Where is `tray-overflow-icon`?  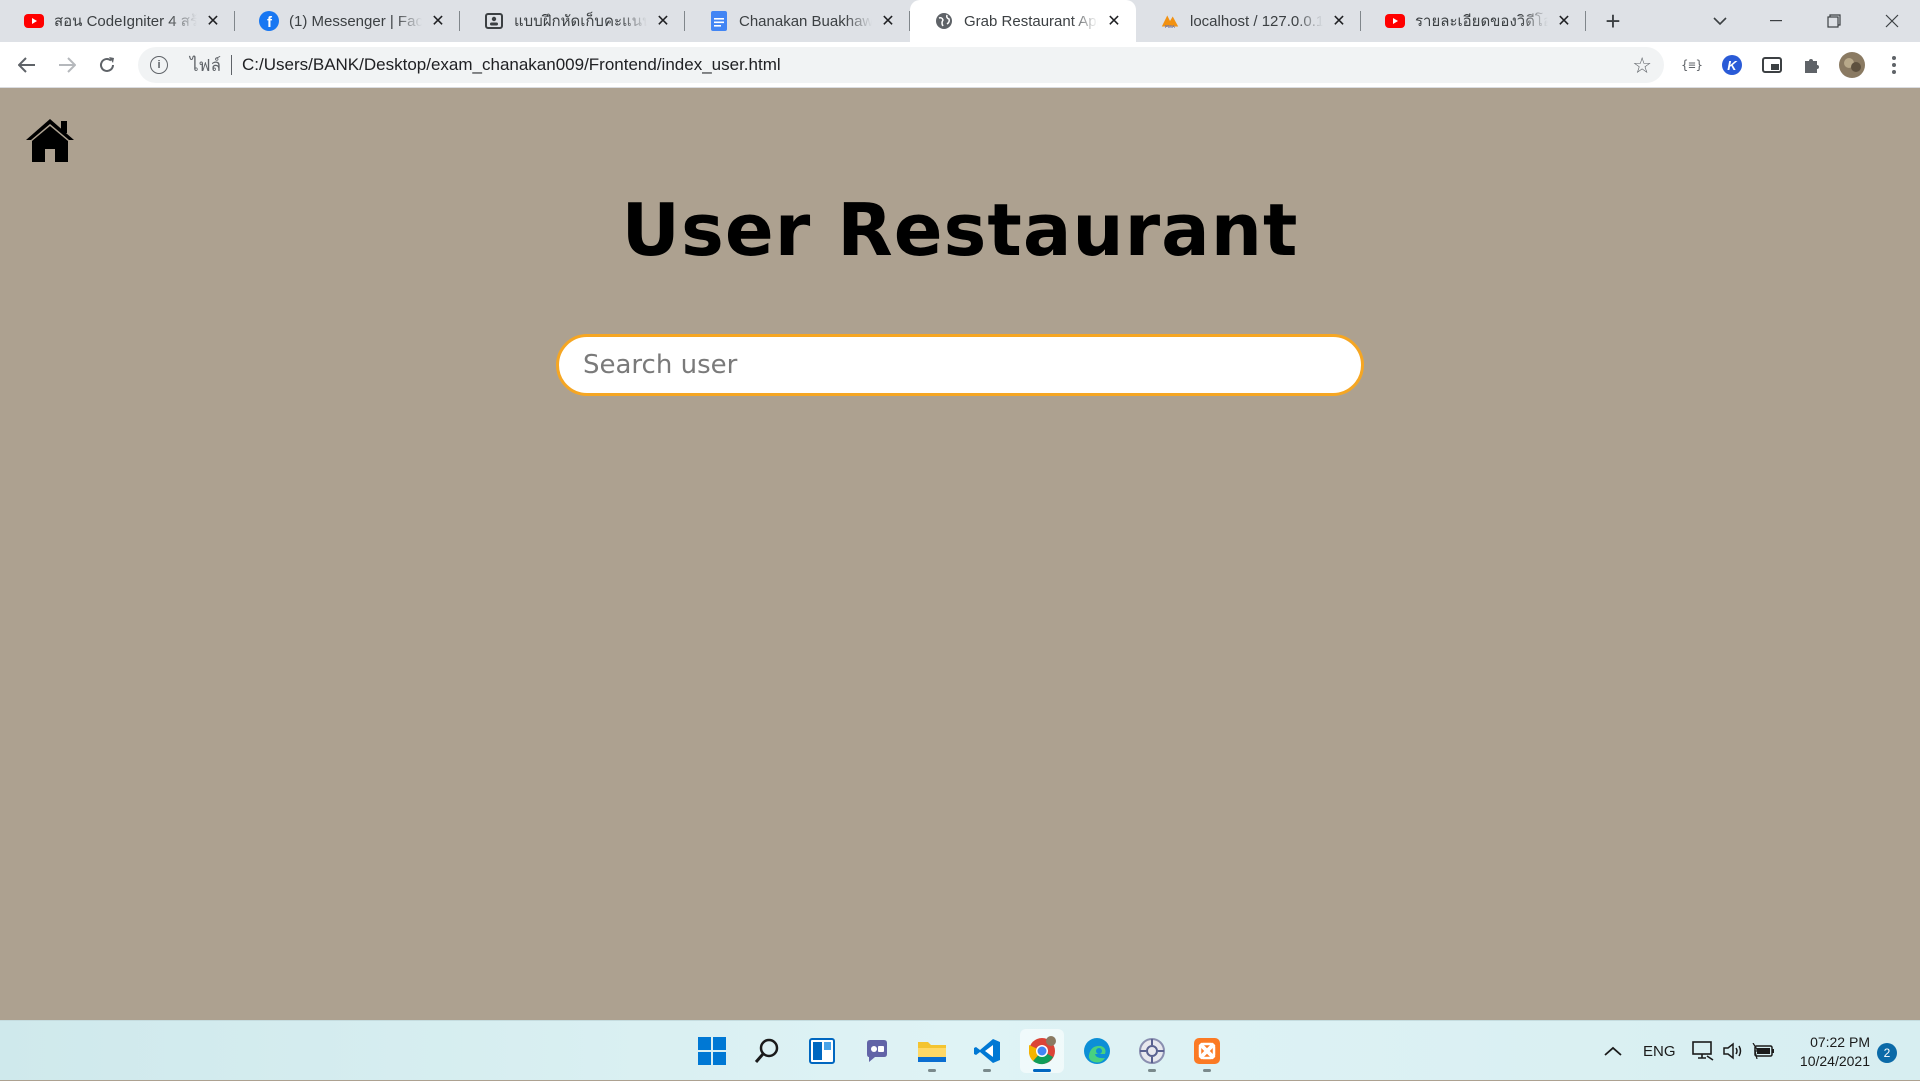
tray-overflow-icon is located at coordinates (1613, 1051).